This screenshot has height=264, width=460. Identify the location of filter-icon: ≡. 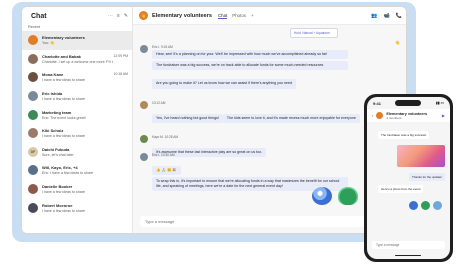
(118, 16).